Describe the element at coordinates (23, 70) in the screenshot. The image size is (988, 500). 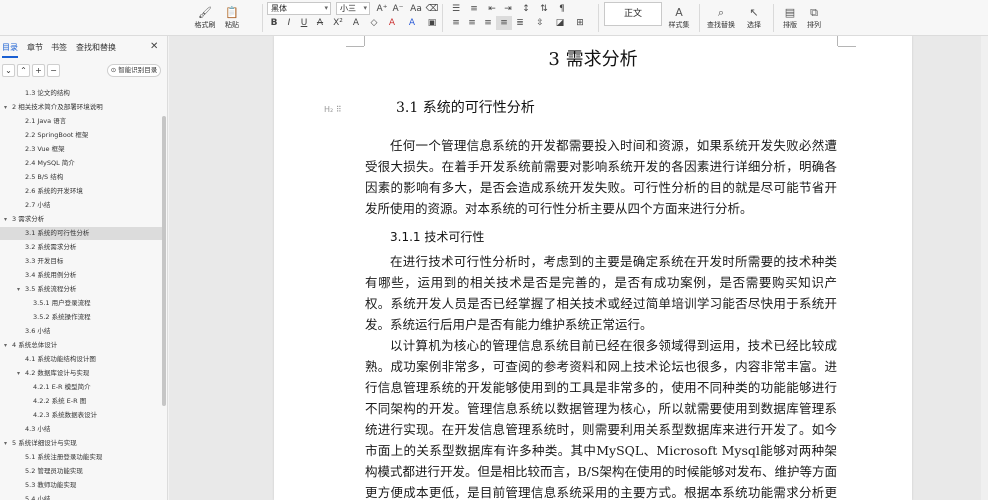
I see `collapse-all-button: ⌃` at that location.